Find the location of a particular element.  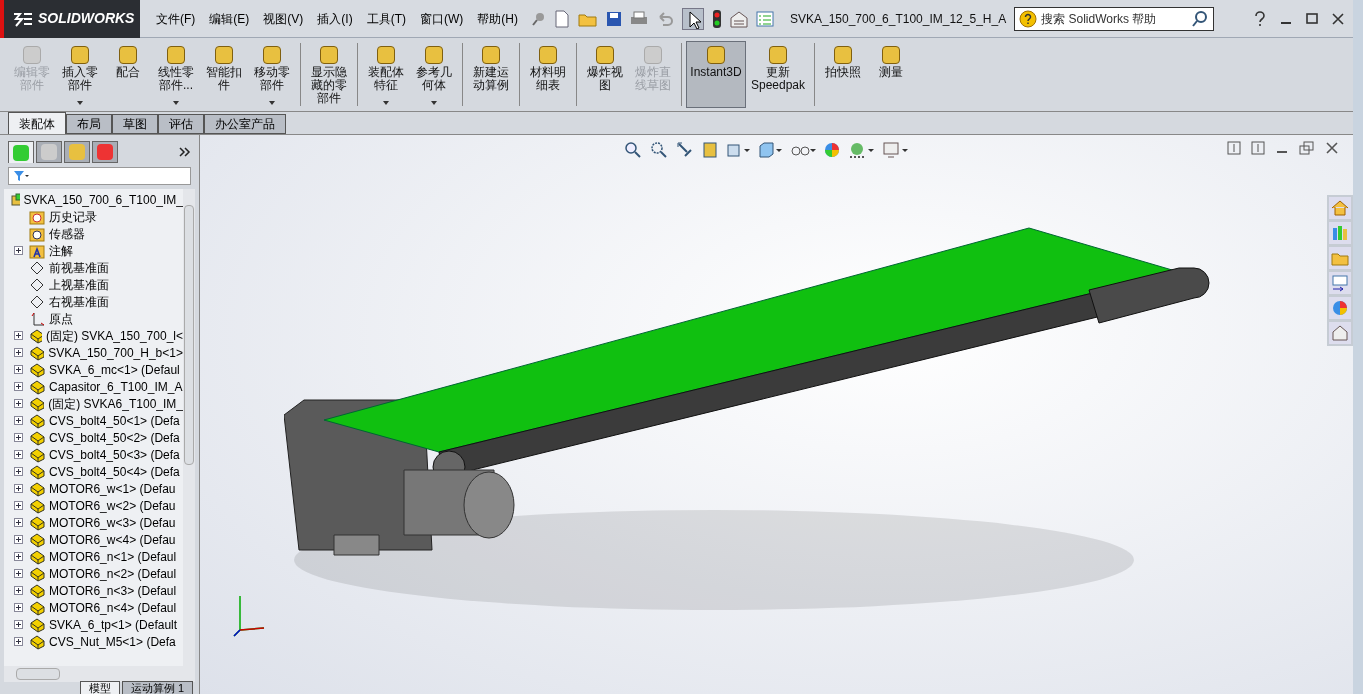

tree-item: CVS_bolt4_50<1> (Defa is located at coordinates (114, 420).